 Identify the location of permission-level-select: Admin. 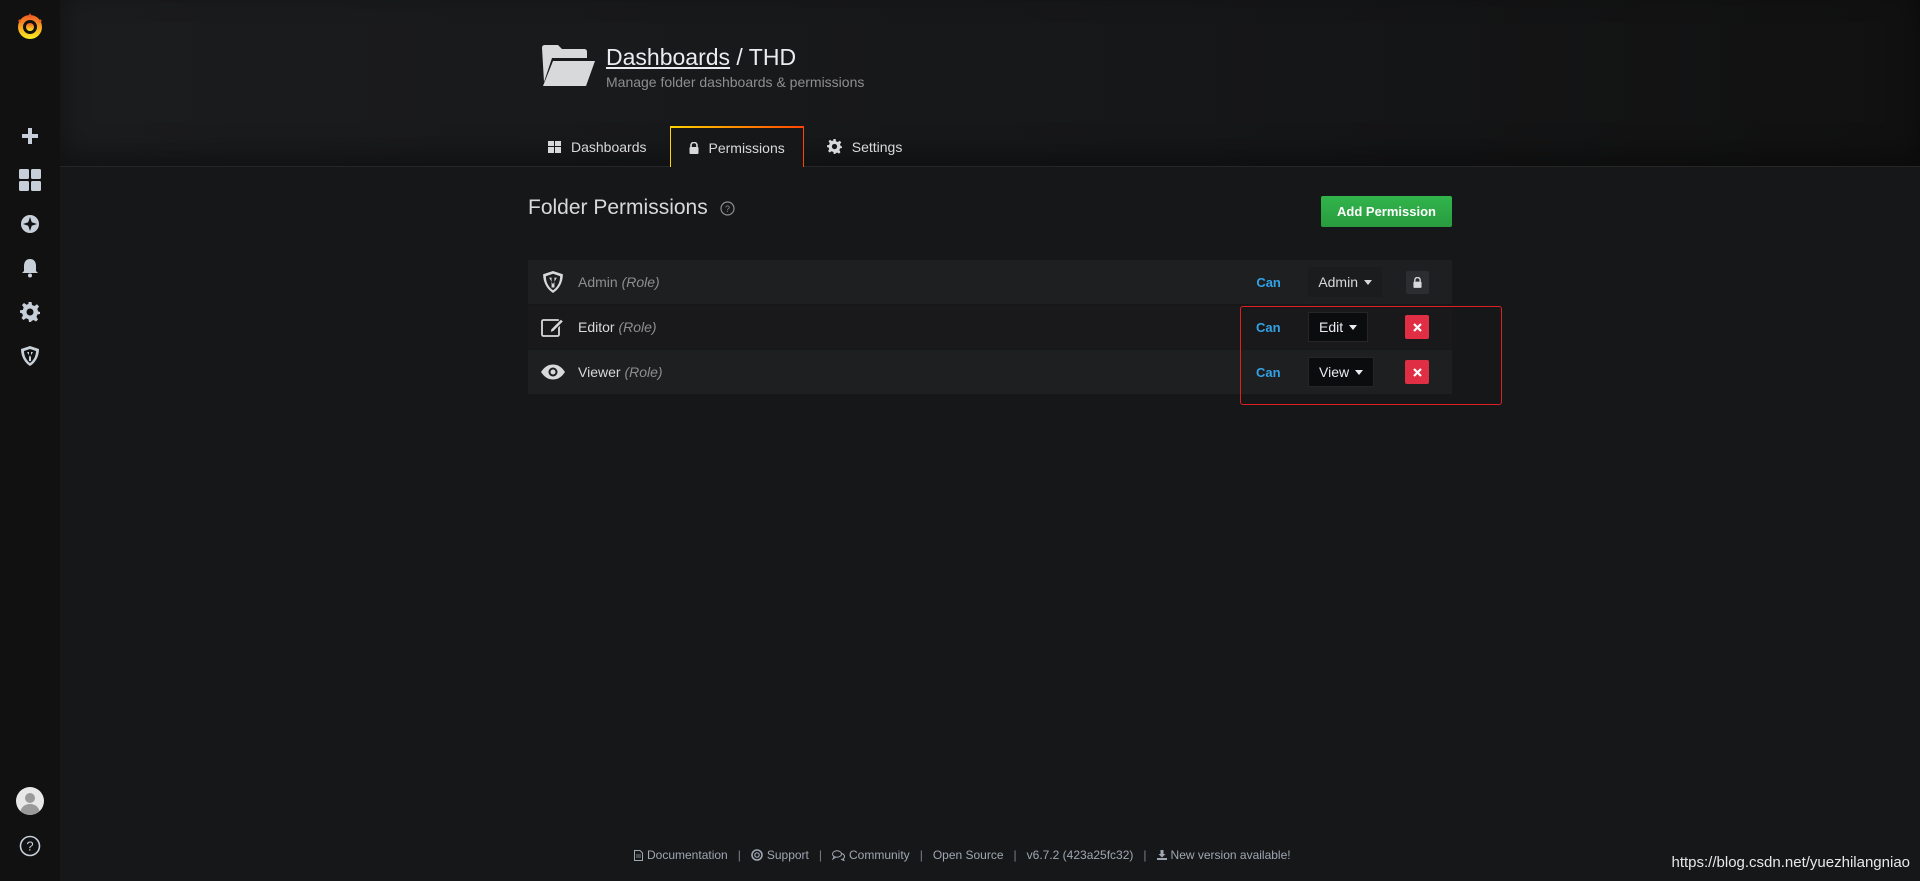
(1345, 282).